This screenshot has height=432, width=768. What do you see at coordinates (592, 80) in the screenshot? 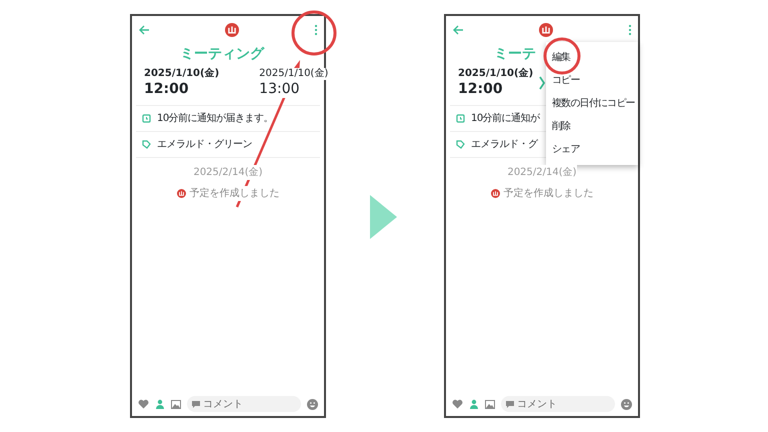
I see `menu-item: コピー` at bounding box center [592, 80].